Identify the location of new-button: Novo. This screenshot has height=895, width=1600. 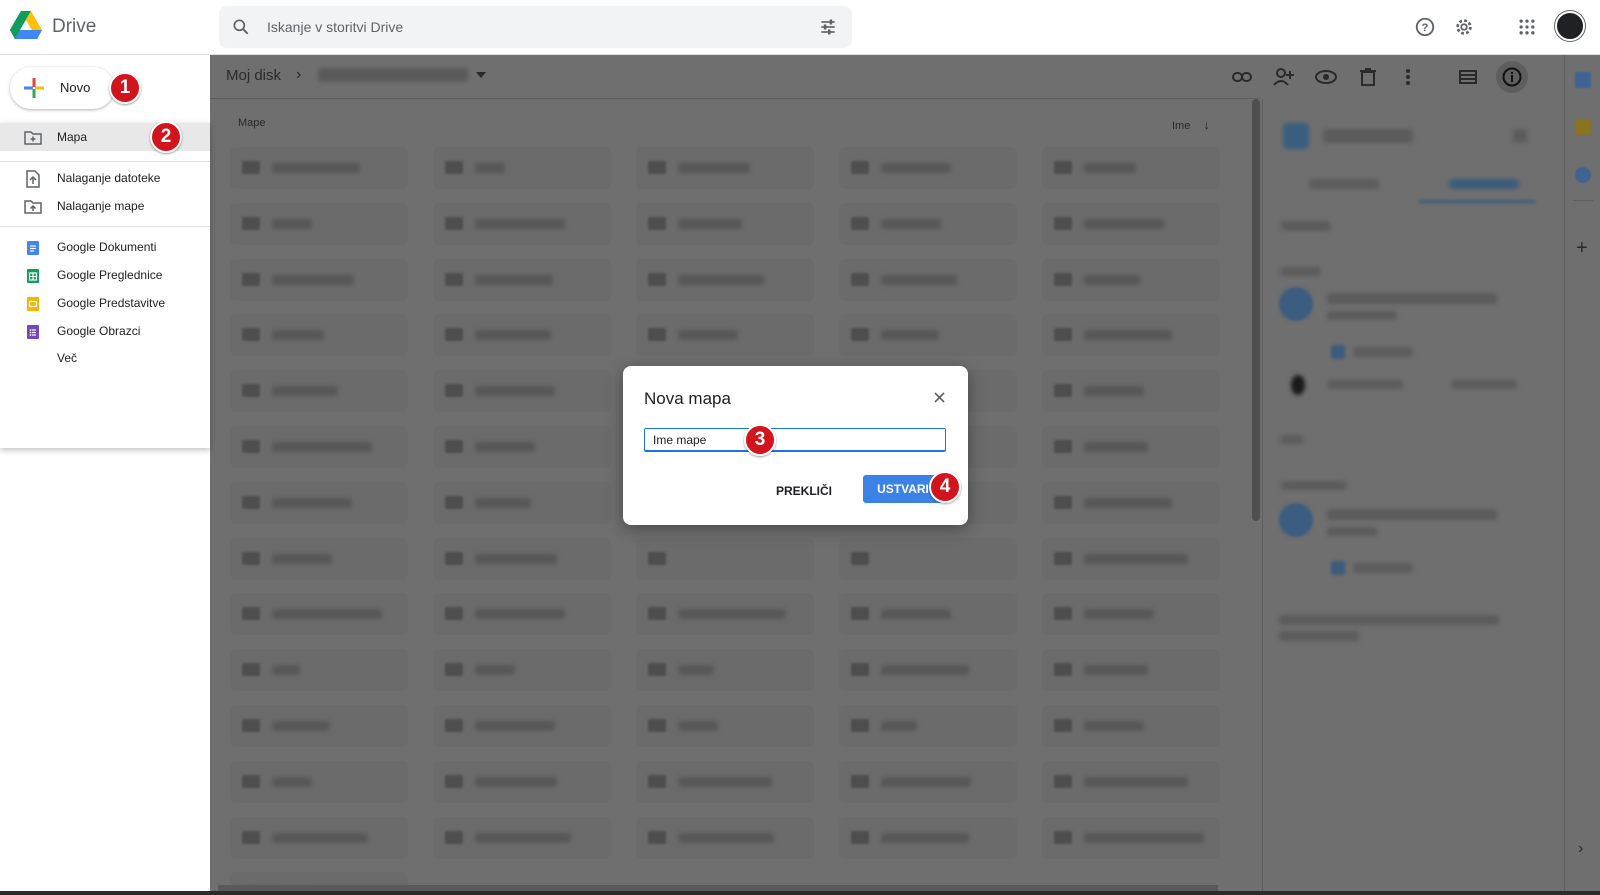
(62, 88).